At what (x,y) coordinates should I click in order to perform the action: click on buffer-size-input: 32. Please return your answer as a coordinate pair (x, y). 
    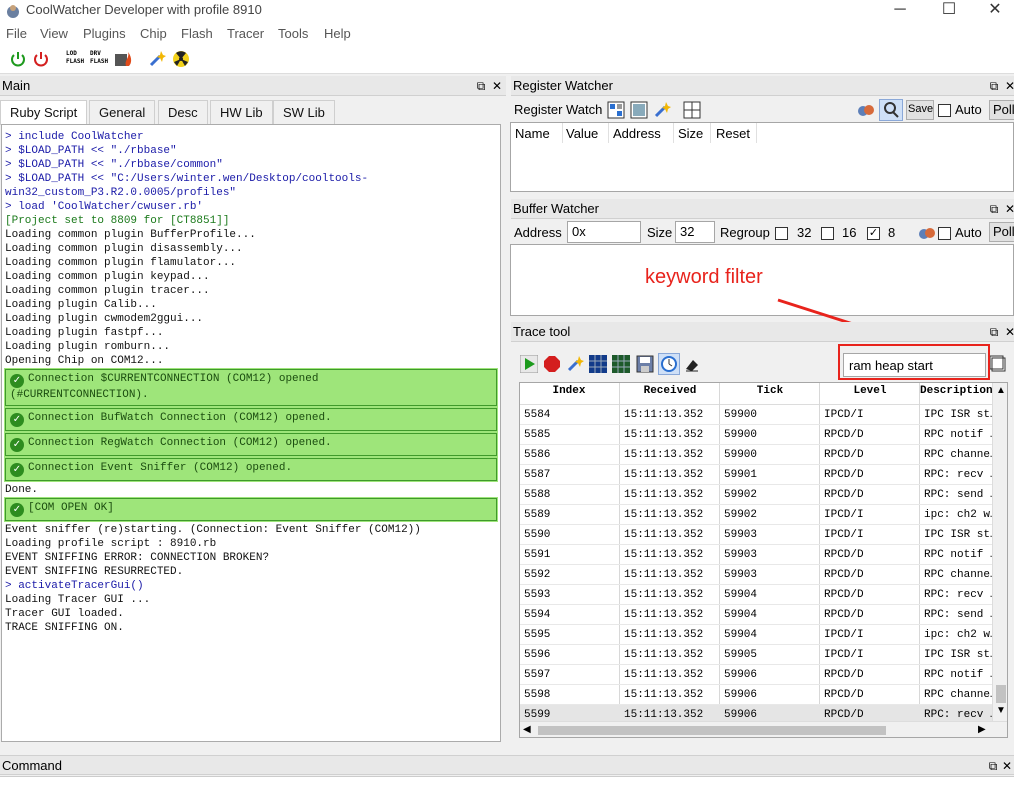
    Looking at the image, I should click on (695, 232).